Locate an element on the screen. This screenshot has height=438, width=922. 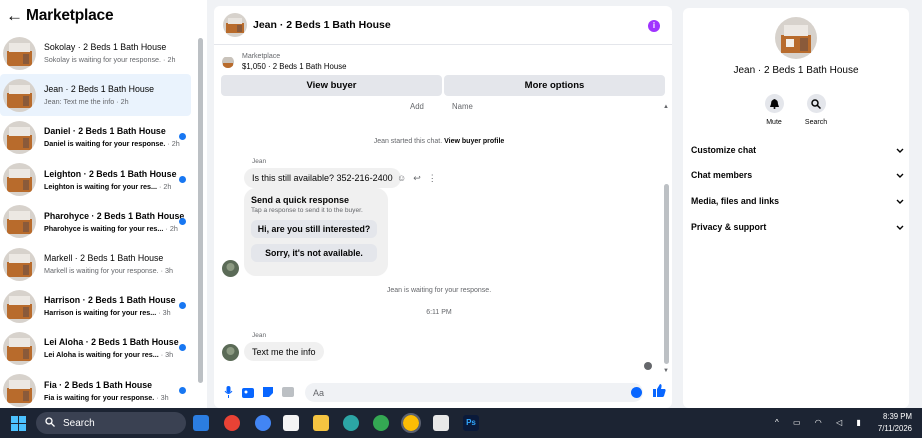
microphone-icon is located at coordinates (228, 392).